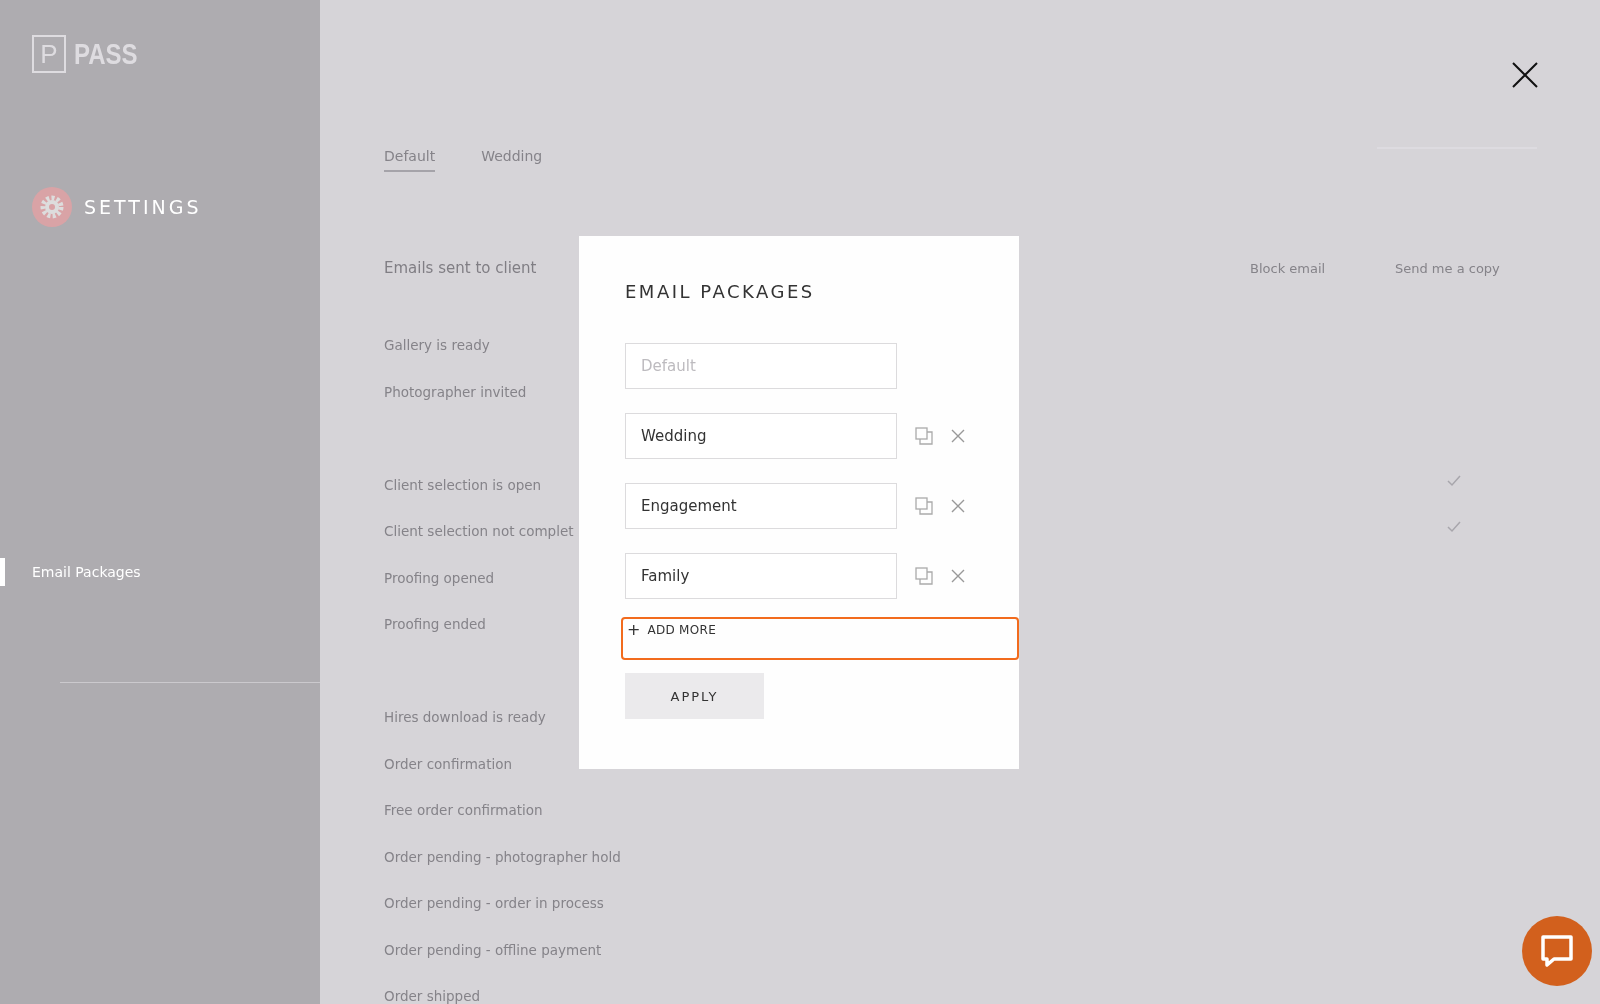  What do you see at coordinates (1288, 268) in the screenshot?
I see `column-header: Block email` at bounding box center [1288, 268].